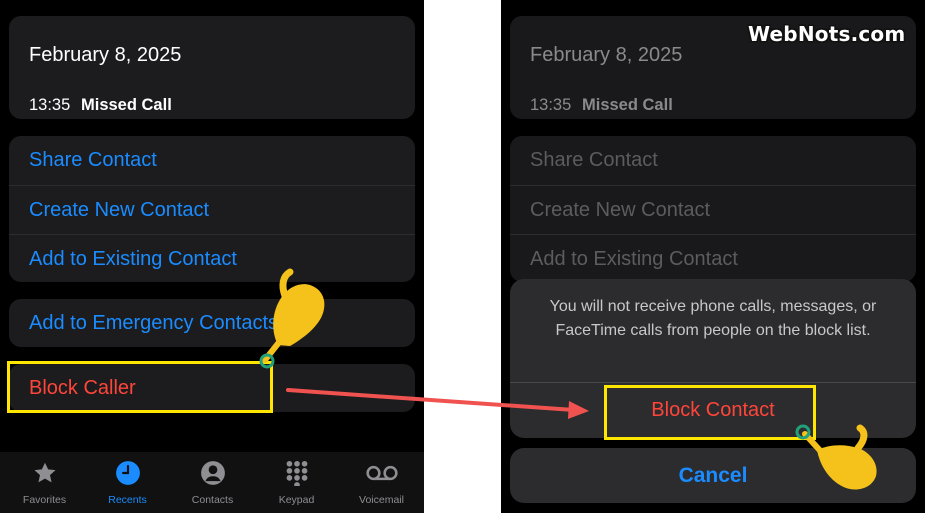 Image resolution: width=925 pixels, height=513 pixels. Describe the element at coordinates (296, 473) in the screenshot. I see `keypad-icon` at that location.